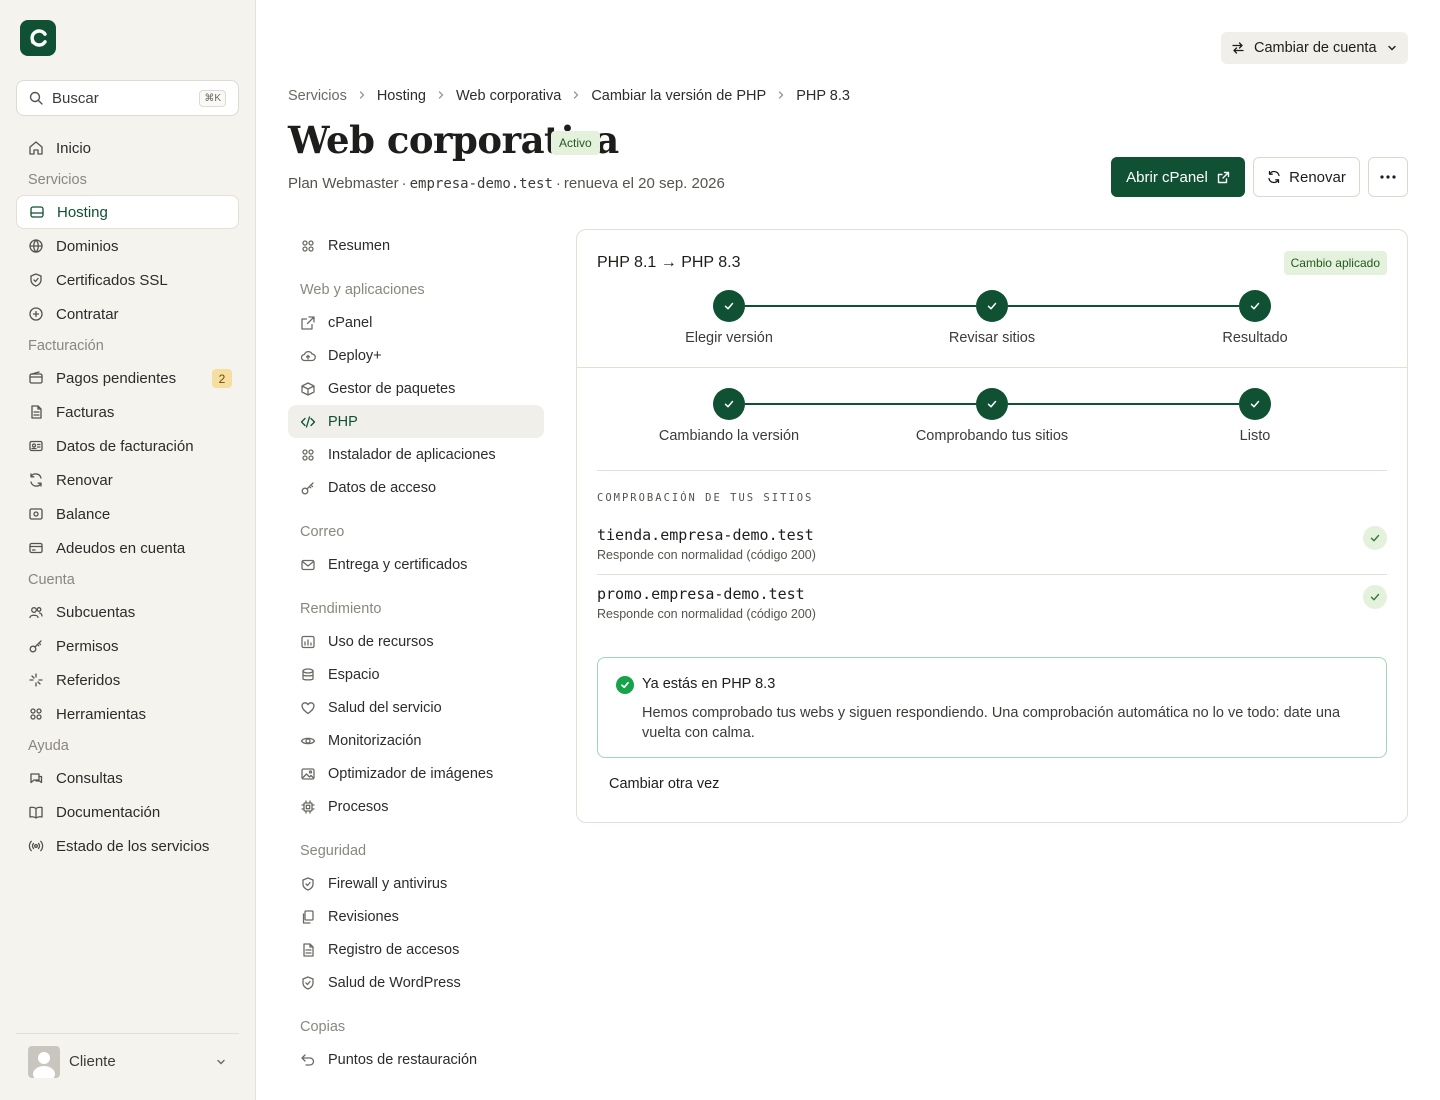 The width and height of the screenshot is (1440, 1100). I want to click on sidebar-item-dominios: Dominios, so click(127, 246).